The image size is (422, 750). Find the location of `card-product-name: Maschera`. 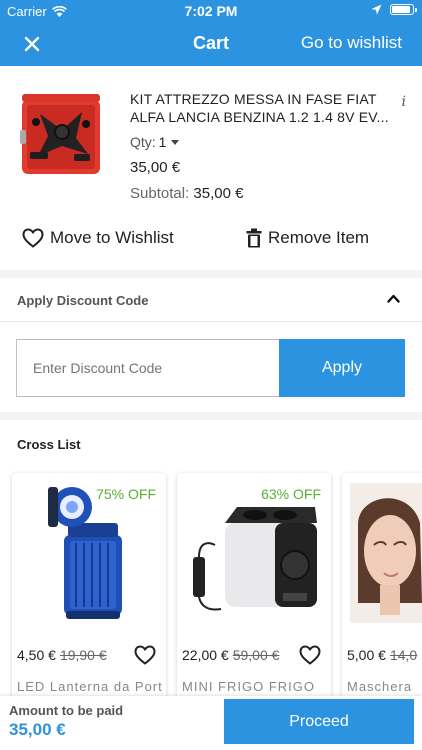

card-product-name: Maschera is located at coordinates (380, 686).